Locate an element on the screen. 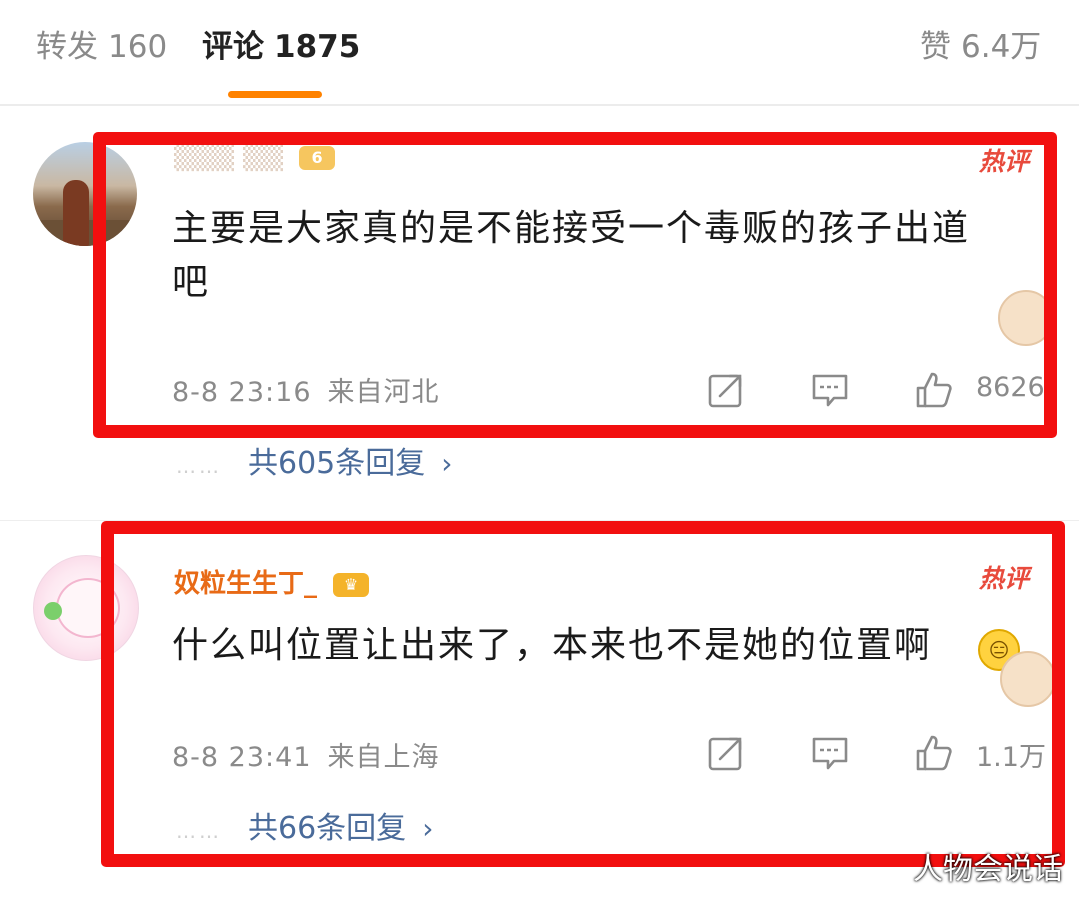 This screenshot has width=1079, height=902. avatar-clover is located at coordinates (53, 611).